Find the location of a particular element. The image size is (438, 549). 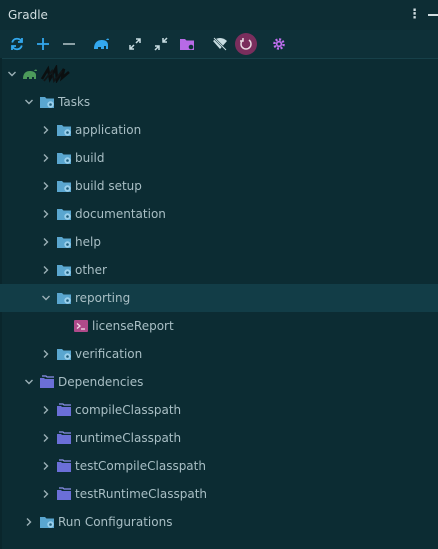

tree-row-root-project is located at coordinates (219, 74).